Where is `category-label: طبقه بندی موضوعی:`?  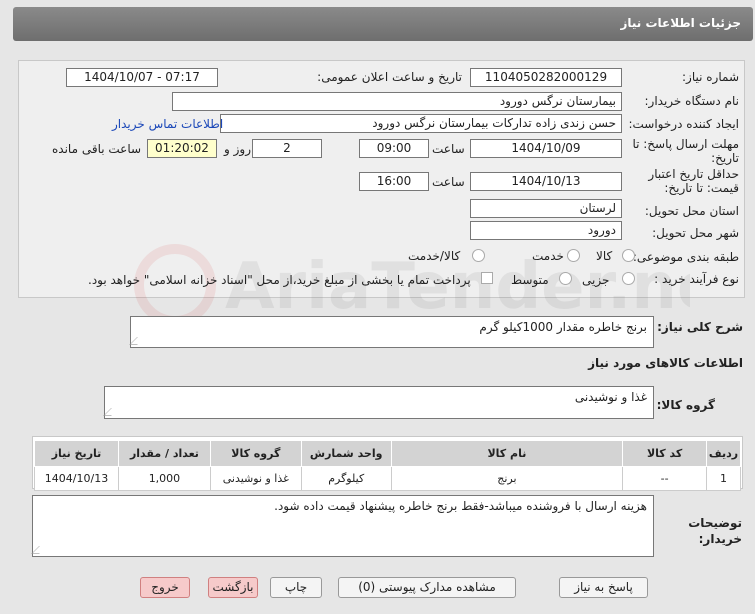
category-label: طبقه بندی موضوعی: is located at coordinates (685, 257).